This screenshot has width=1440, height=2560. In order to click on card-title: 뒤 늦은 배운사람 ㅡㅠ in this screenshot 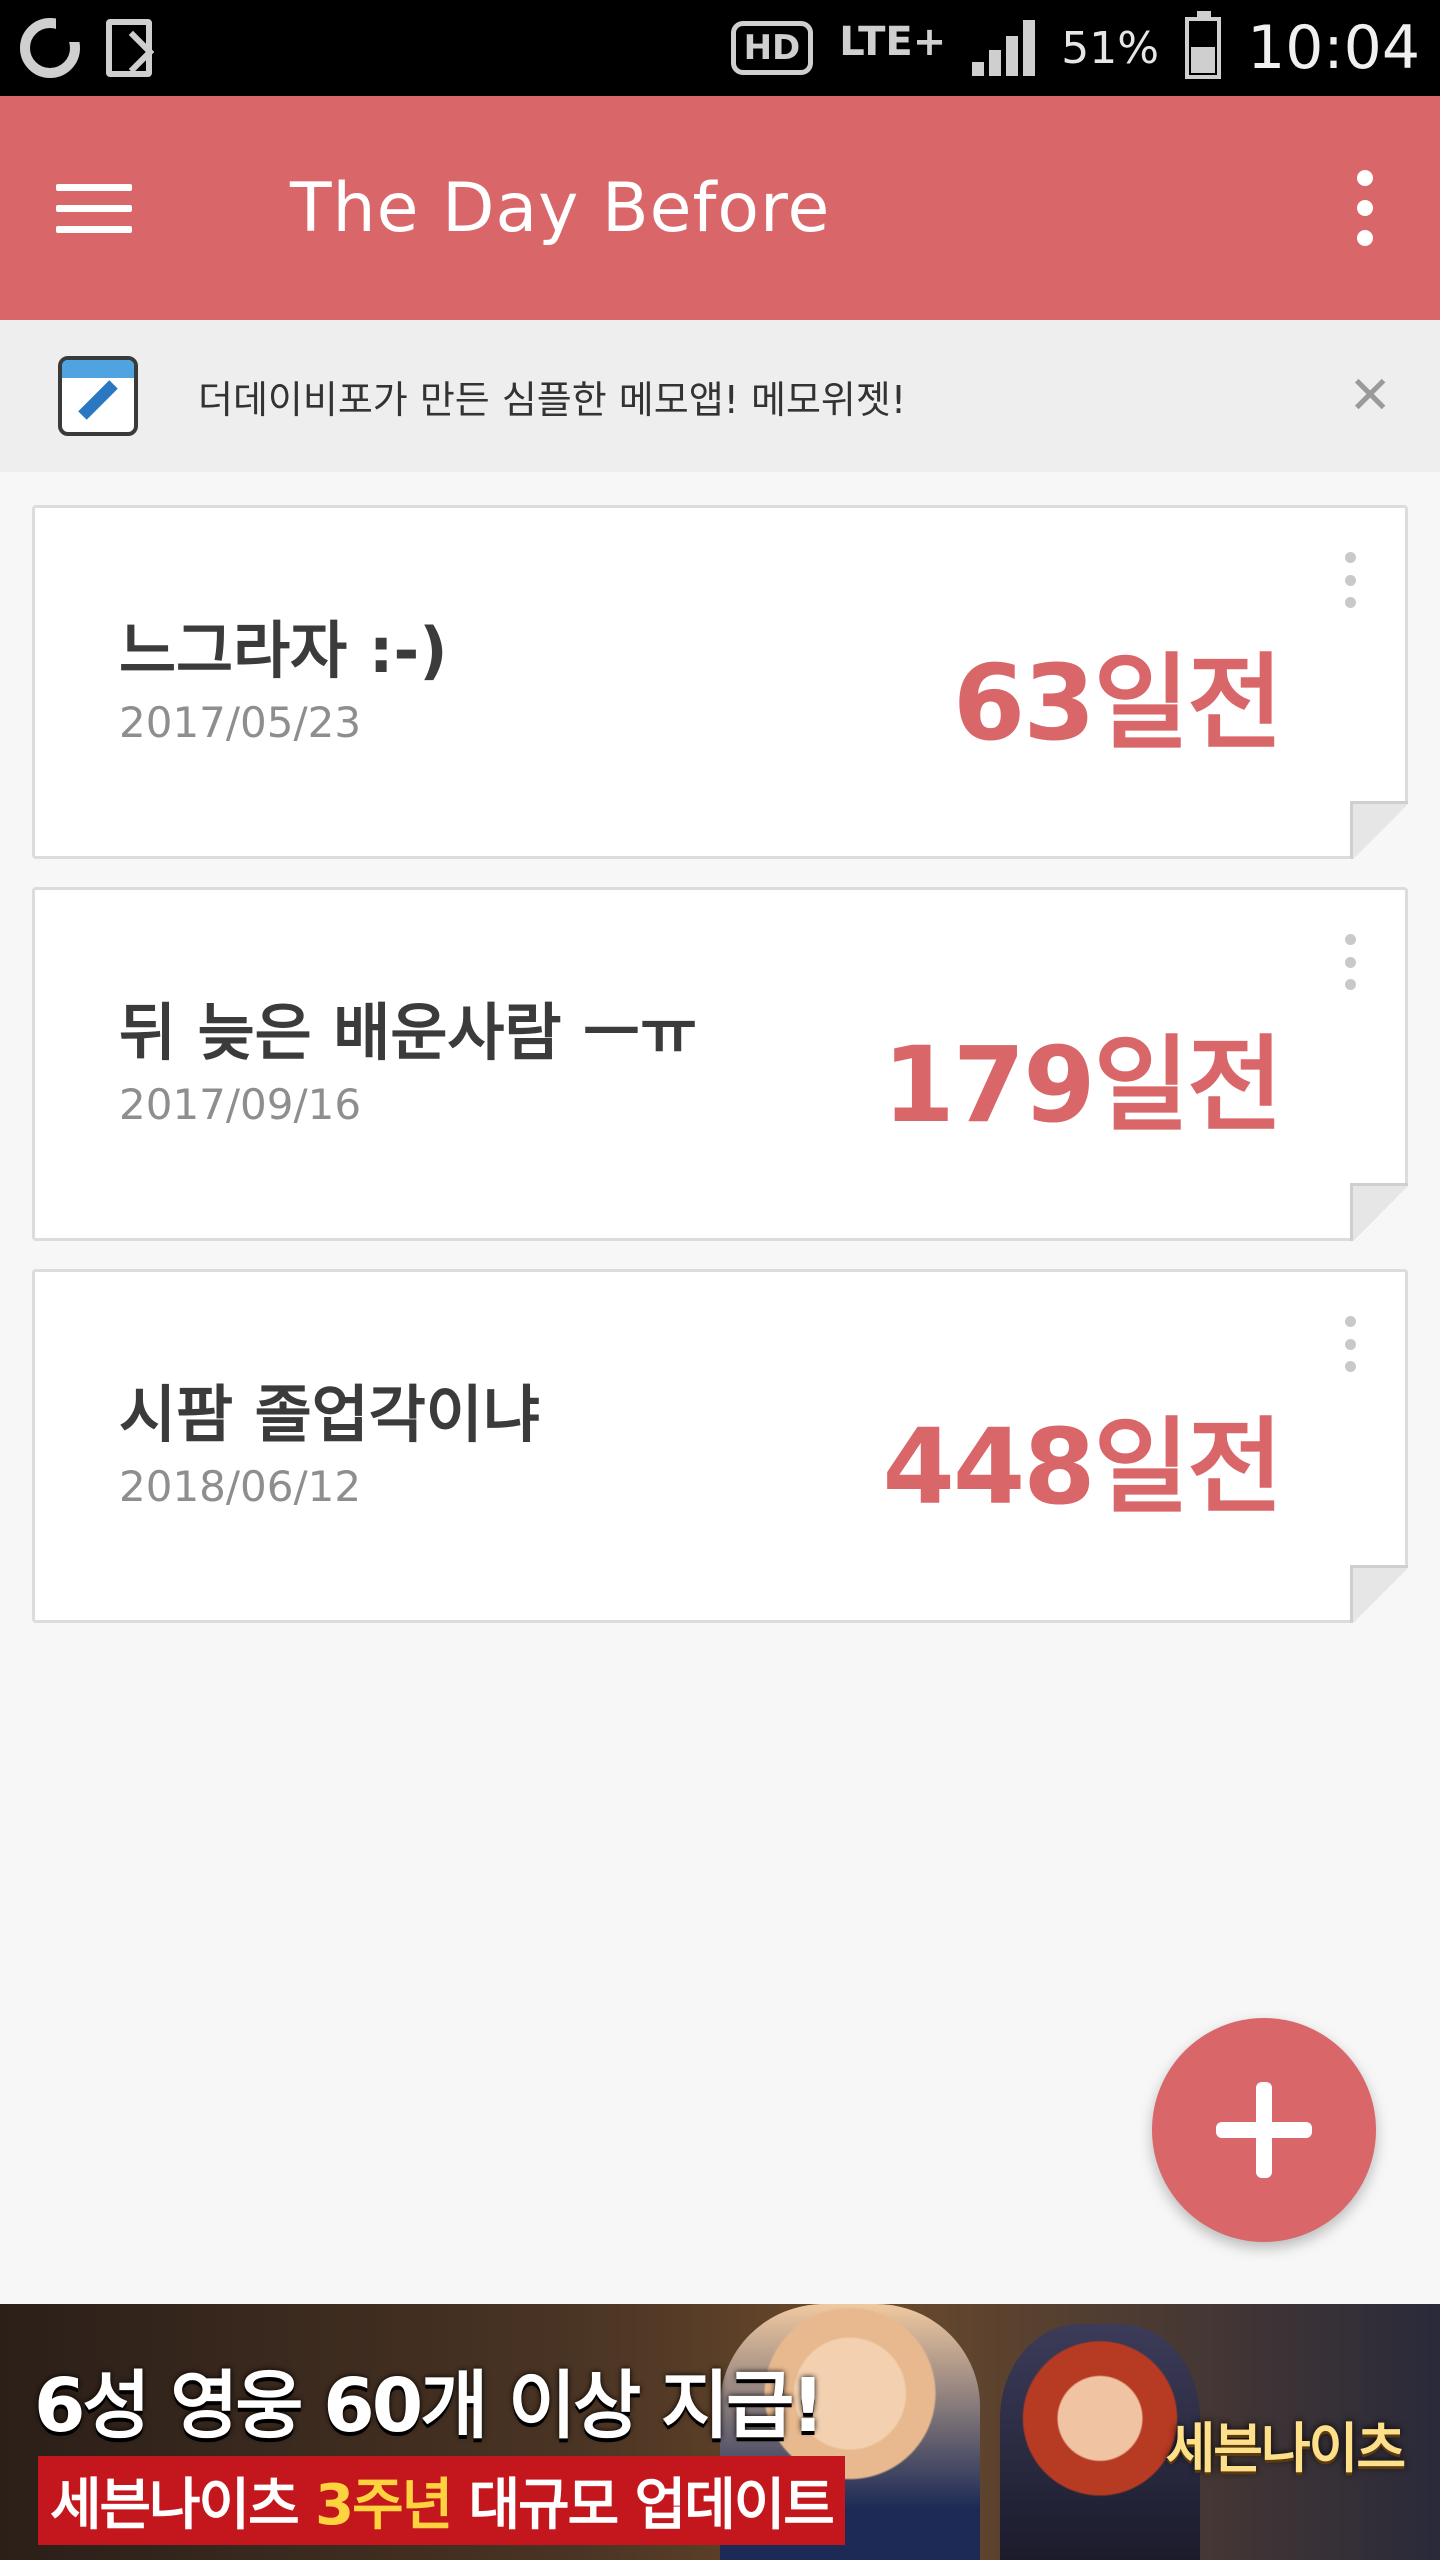, I will do `click(408, 1032)`.